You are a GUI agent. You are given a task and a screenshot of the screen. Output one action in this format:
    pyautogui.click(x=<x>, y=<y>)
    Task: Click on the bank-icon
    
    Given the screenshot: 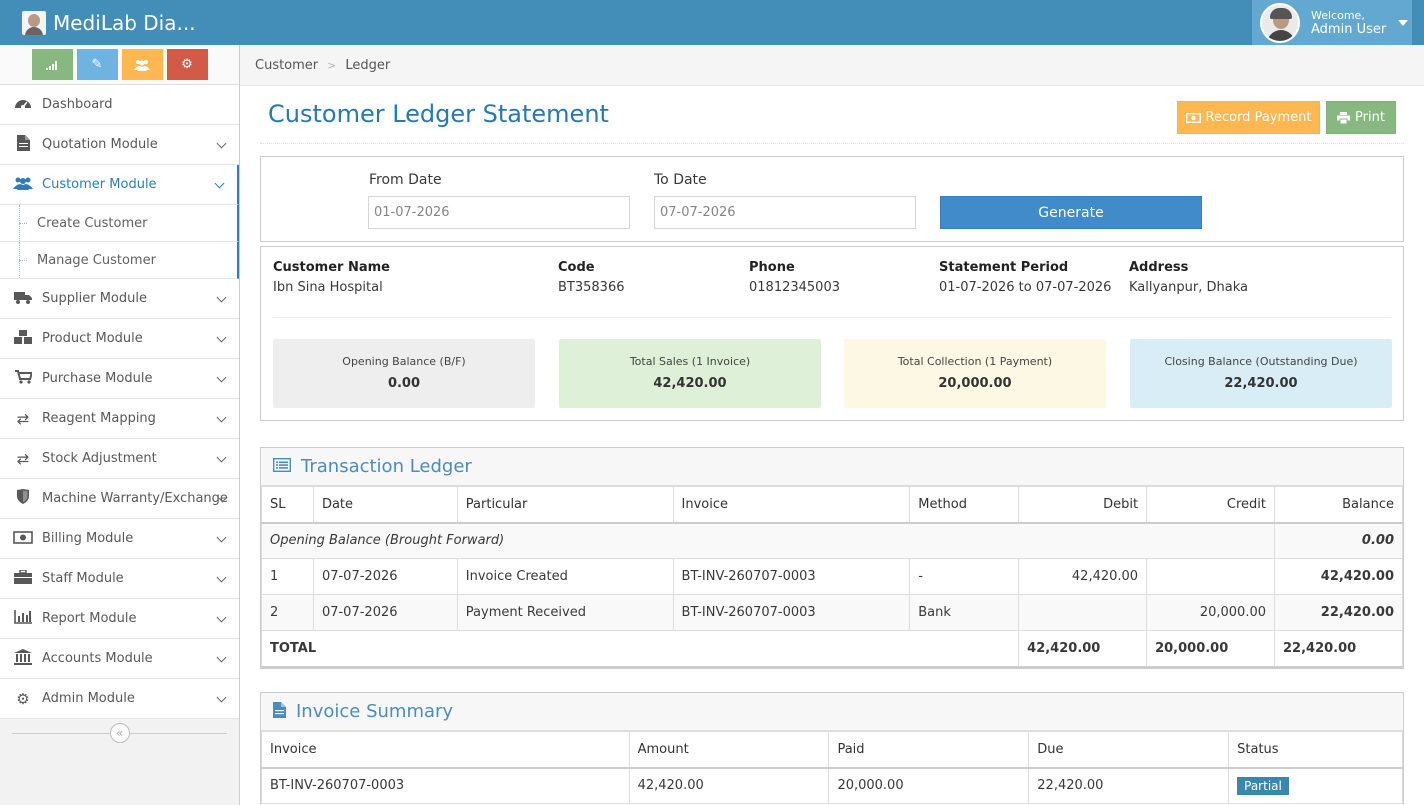 What is the action you would take?
    pyautogui.click(x=21, y=658)
    